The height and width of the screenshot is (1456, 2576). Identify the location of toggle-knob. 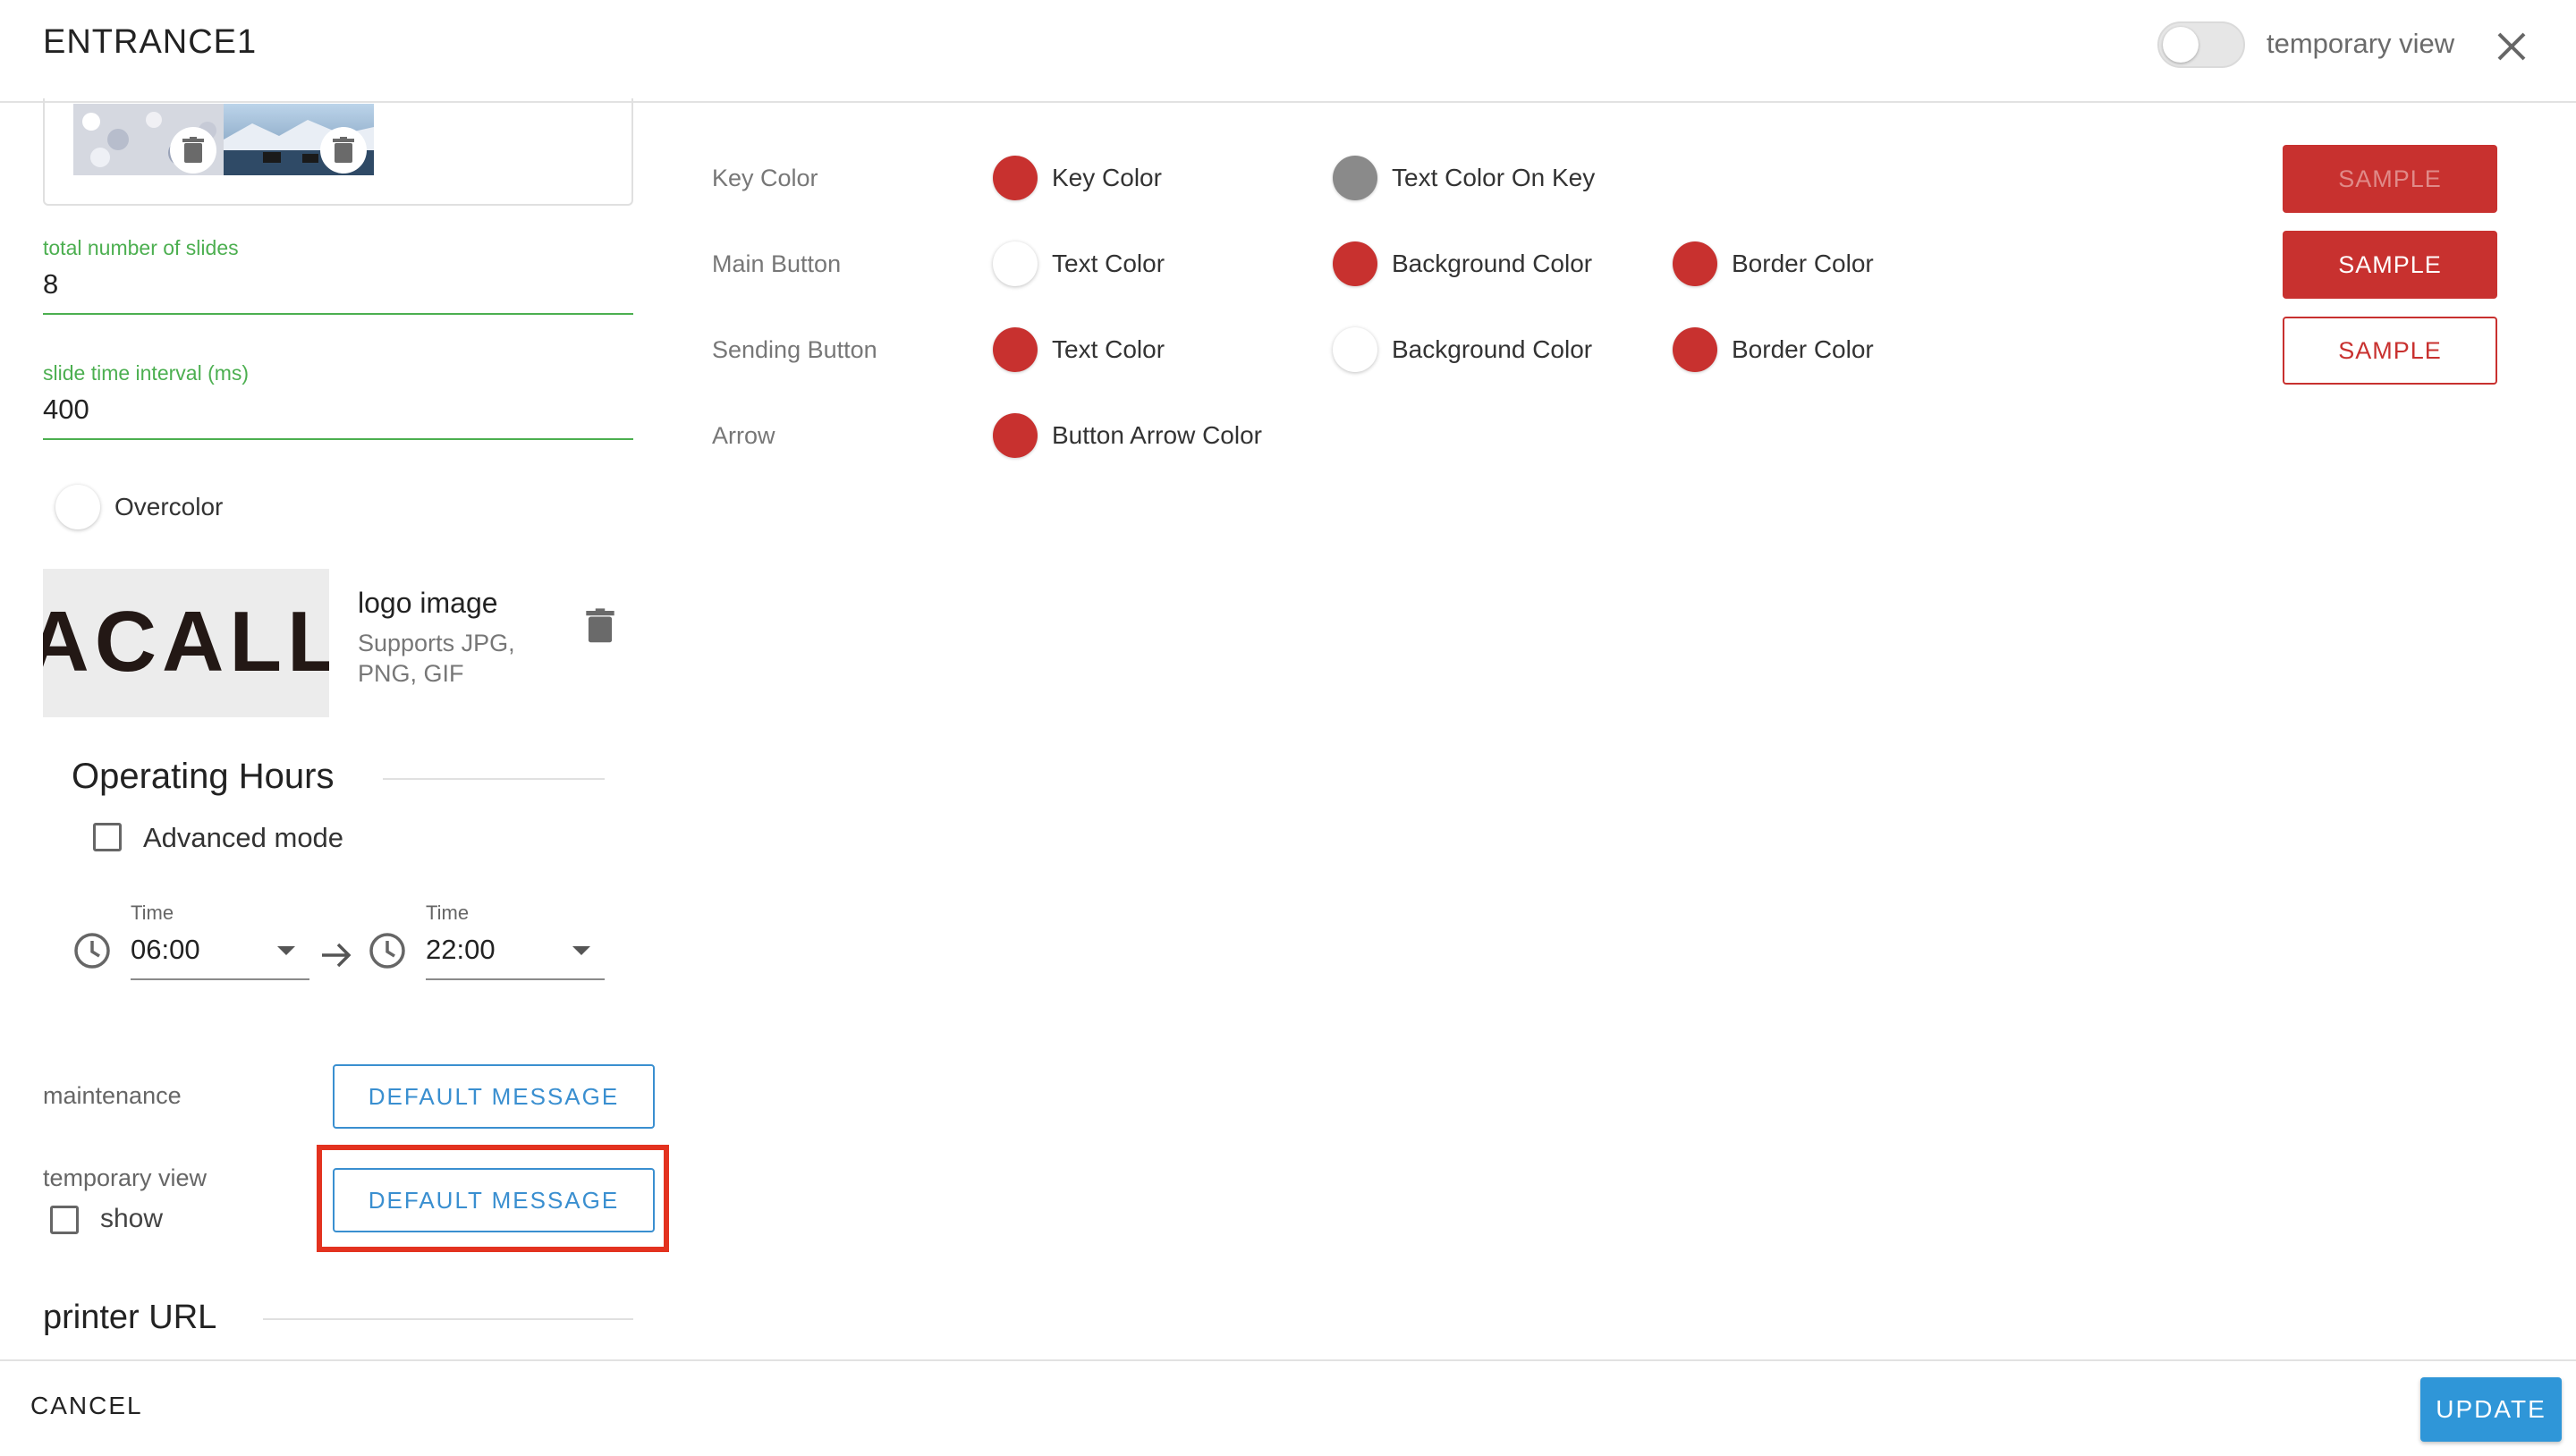
(2181, 45).